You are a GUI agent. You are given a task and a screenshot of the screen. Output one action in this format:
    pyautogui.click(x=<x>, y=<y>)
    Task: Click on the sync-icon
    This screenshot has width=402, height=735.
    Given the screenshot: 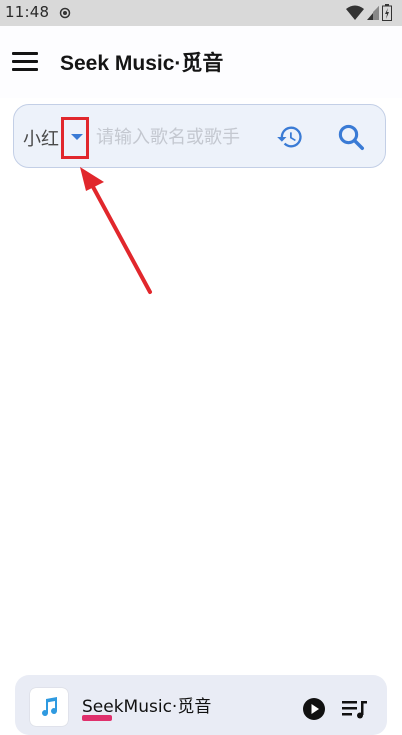 What is the action you would take?
    pyautogui.click(x=65, y=13)
    